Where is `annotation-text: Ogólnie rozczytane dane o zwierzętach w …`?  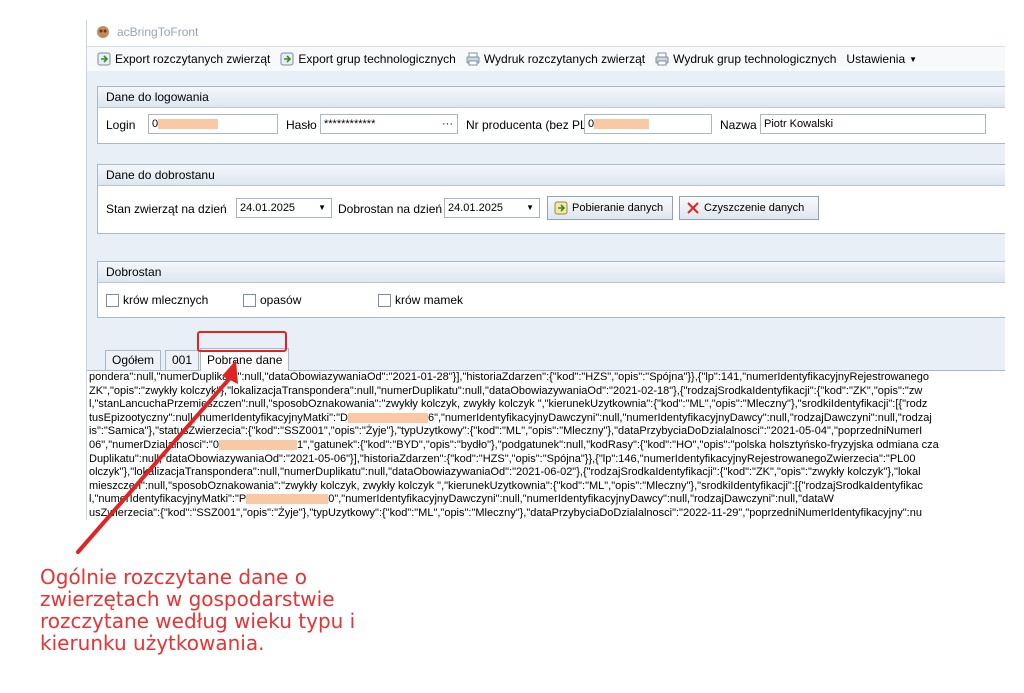
annotation-text: Ogólnie rozczytane dane o zwierzętach w … is located at coordinates (250, 610).